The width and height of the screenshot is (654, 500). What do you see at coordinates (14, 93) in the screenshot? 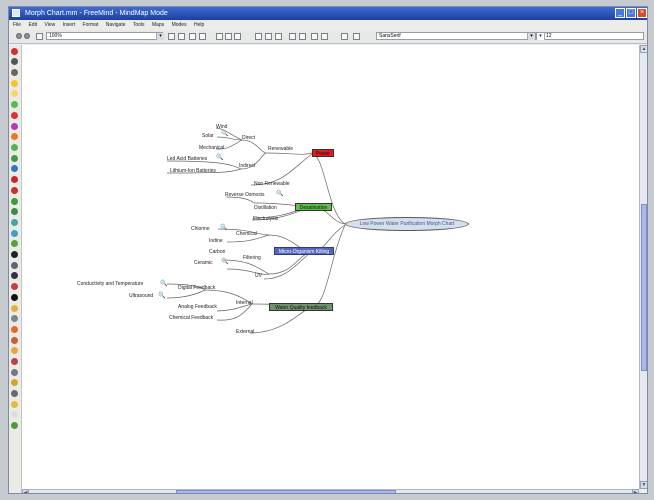
I see `idea-icon` at bounding box center [14, 93].